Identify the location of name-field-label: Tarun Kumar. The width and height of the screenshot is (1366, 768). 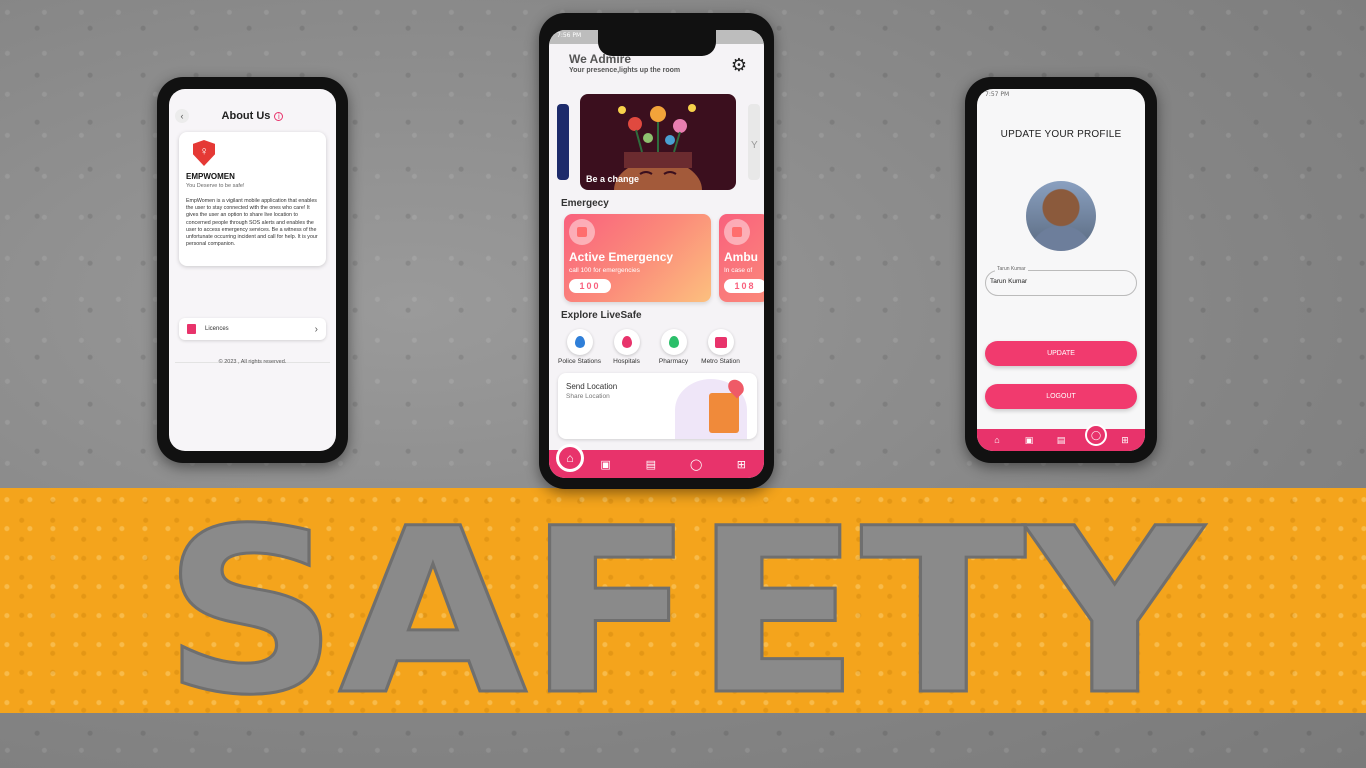
(1011, 269).